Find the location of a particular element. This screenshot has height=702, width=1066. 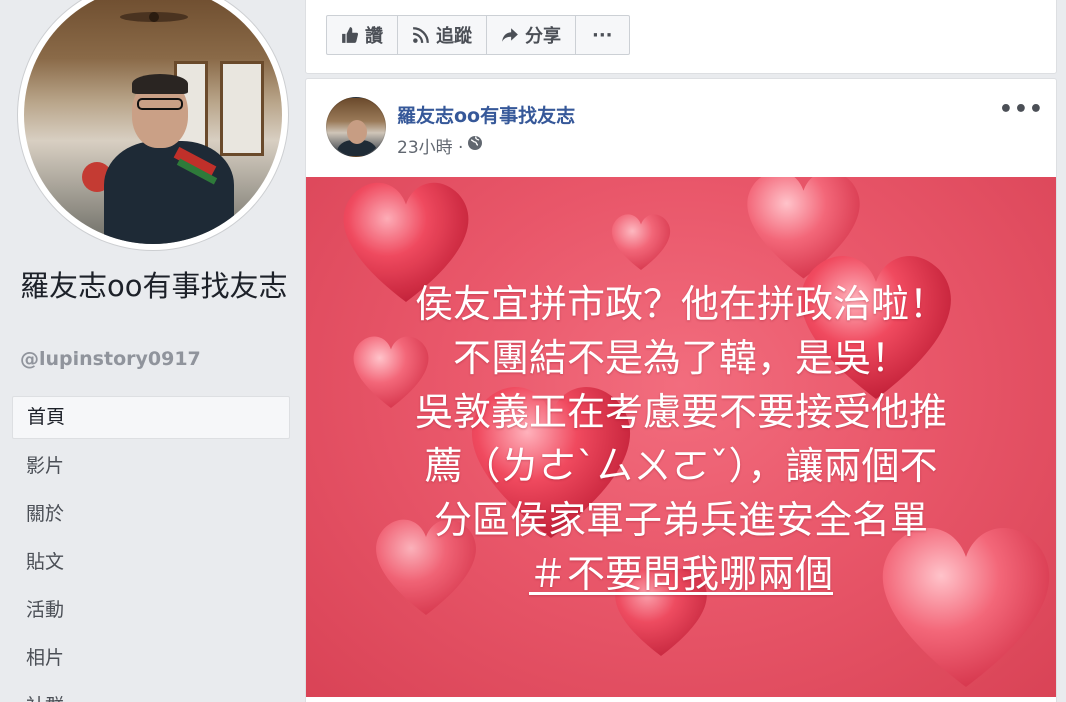

post-text-line: 吳敦義正在考慮要不要接受他推 is located at coordinates (680, 412).